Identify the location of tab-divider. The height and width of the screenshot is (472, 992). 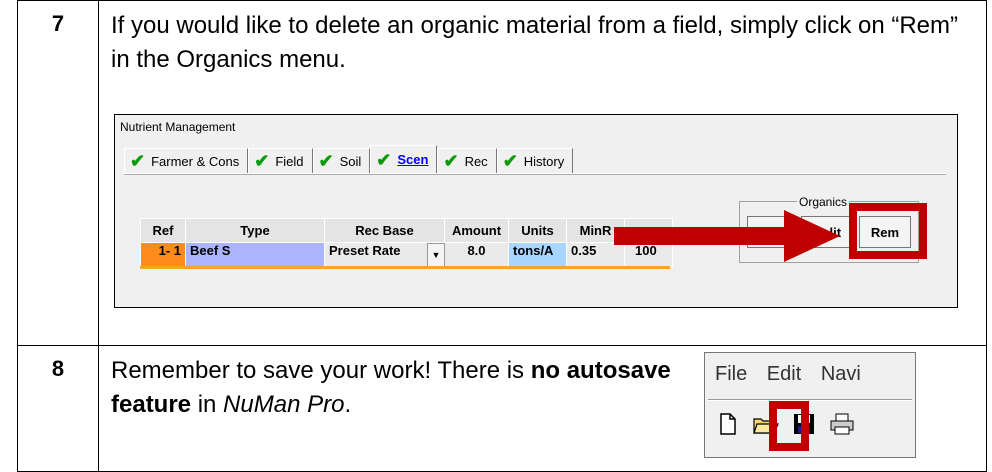
(535, 174).